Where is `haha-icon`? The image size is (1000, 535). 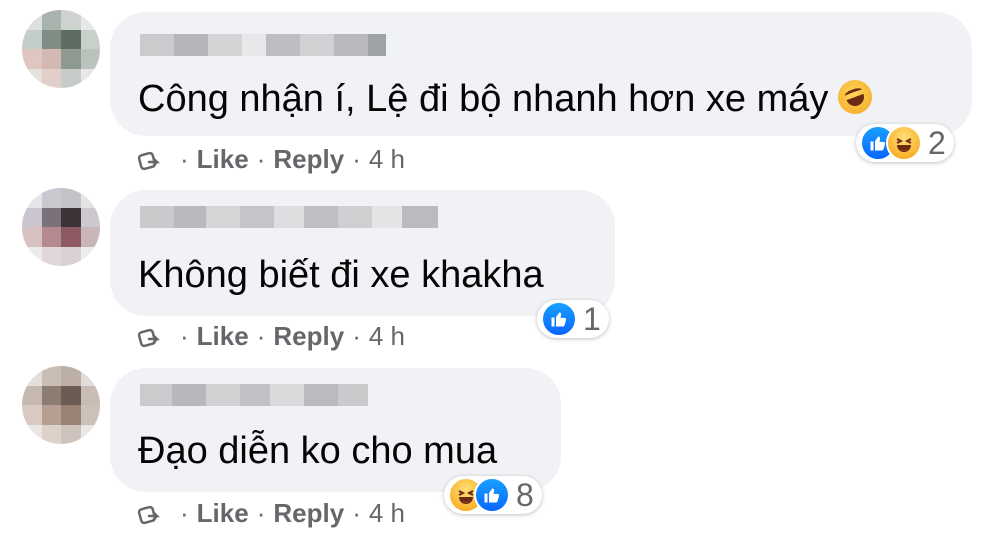
haha-icon is located at coordinates (904, 143).